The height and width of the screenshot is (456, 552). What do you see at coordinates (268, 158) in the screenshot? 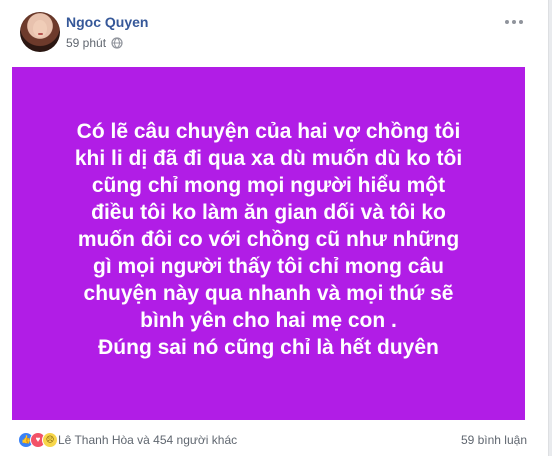
I see `post-text-line: khi li dị đã đi qua xa dù muốn dù ko tôi` at bounding box center [268, 158].